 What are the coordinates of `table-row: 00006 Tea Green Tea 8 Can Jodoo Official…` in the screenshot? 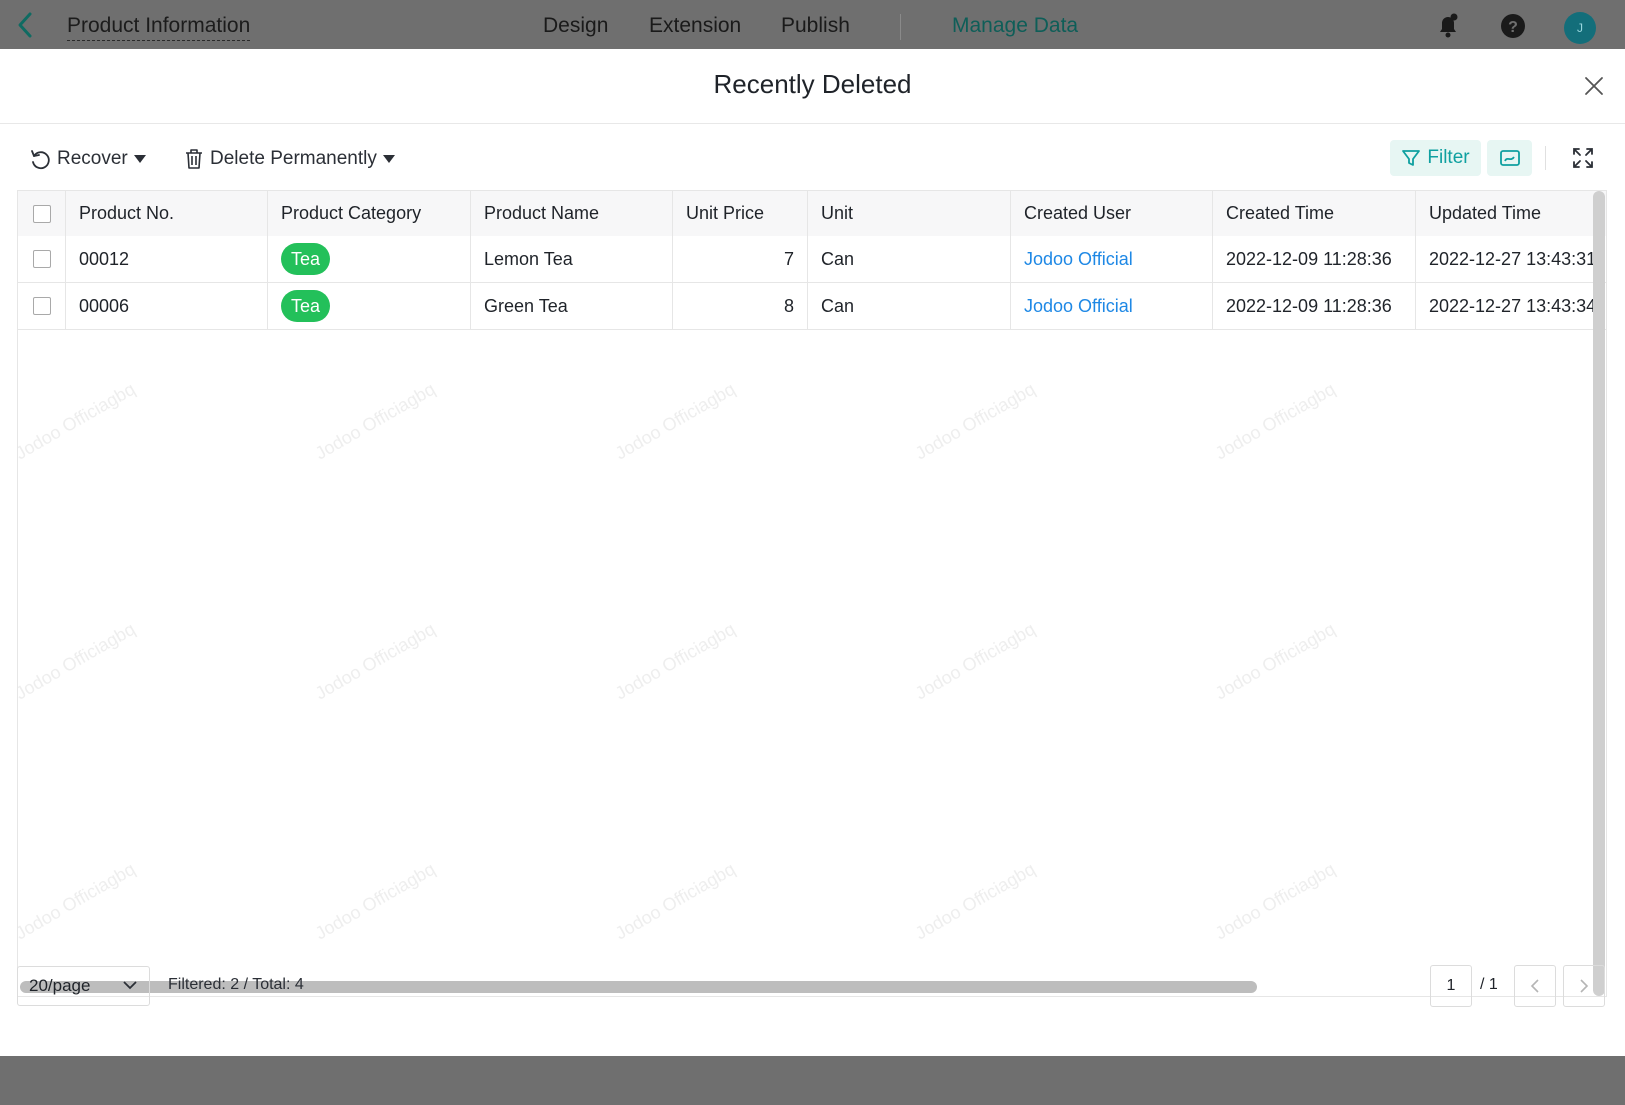 It's located at (812, 306).